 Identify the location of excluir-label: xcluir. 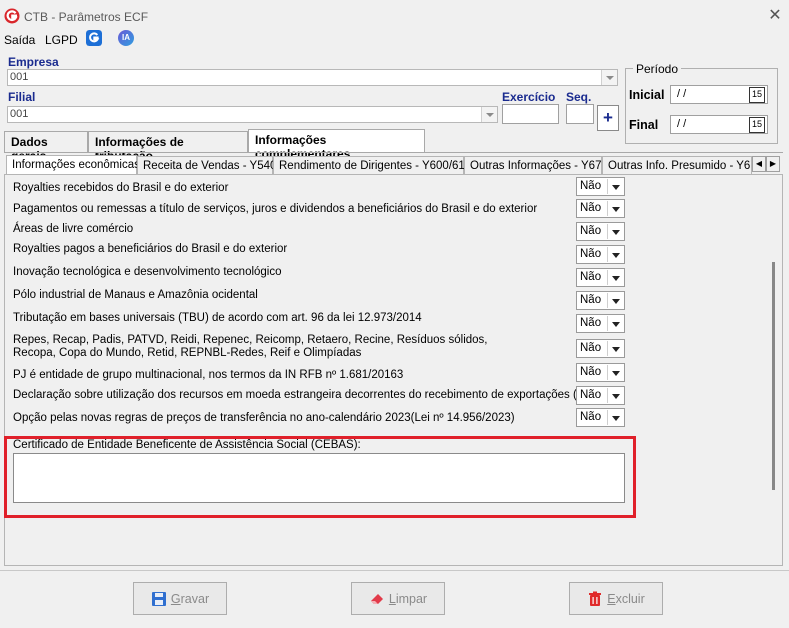
(630, 598).